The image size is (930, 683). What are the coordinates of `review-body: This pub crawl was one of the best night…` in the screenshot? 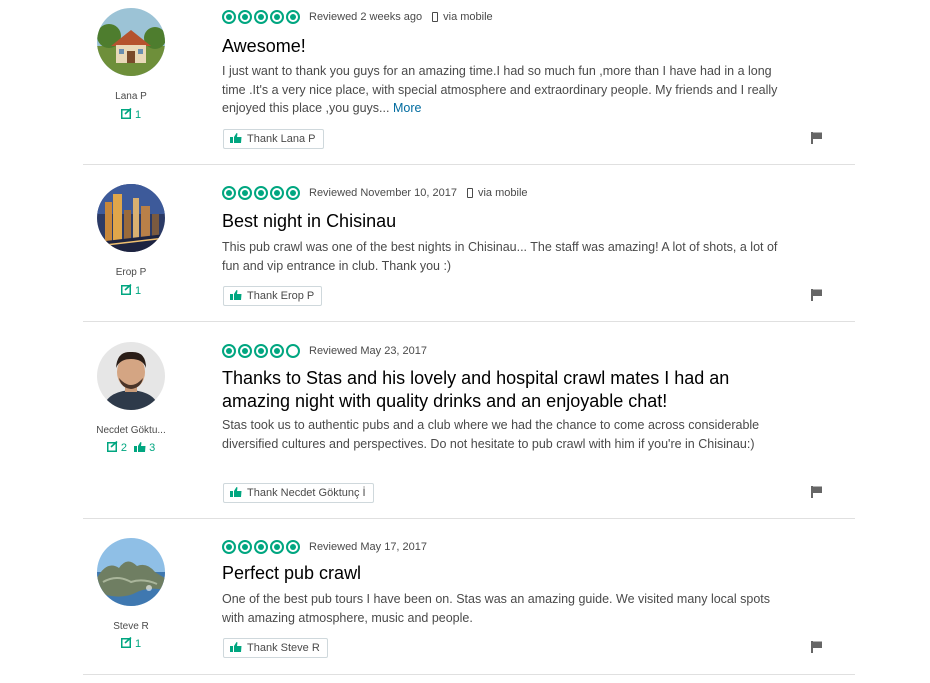 It's located at (502, 256).